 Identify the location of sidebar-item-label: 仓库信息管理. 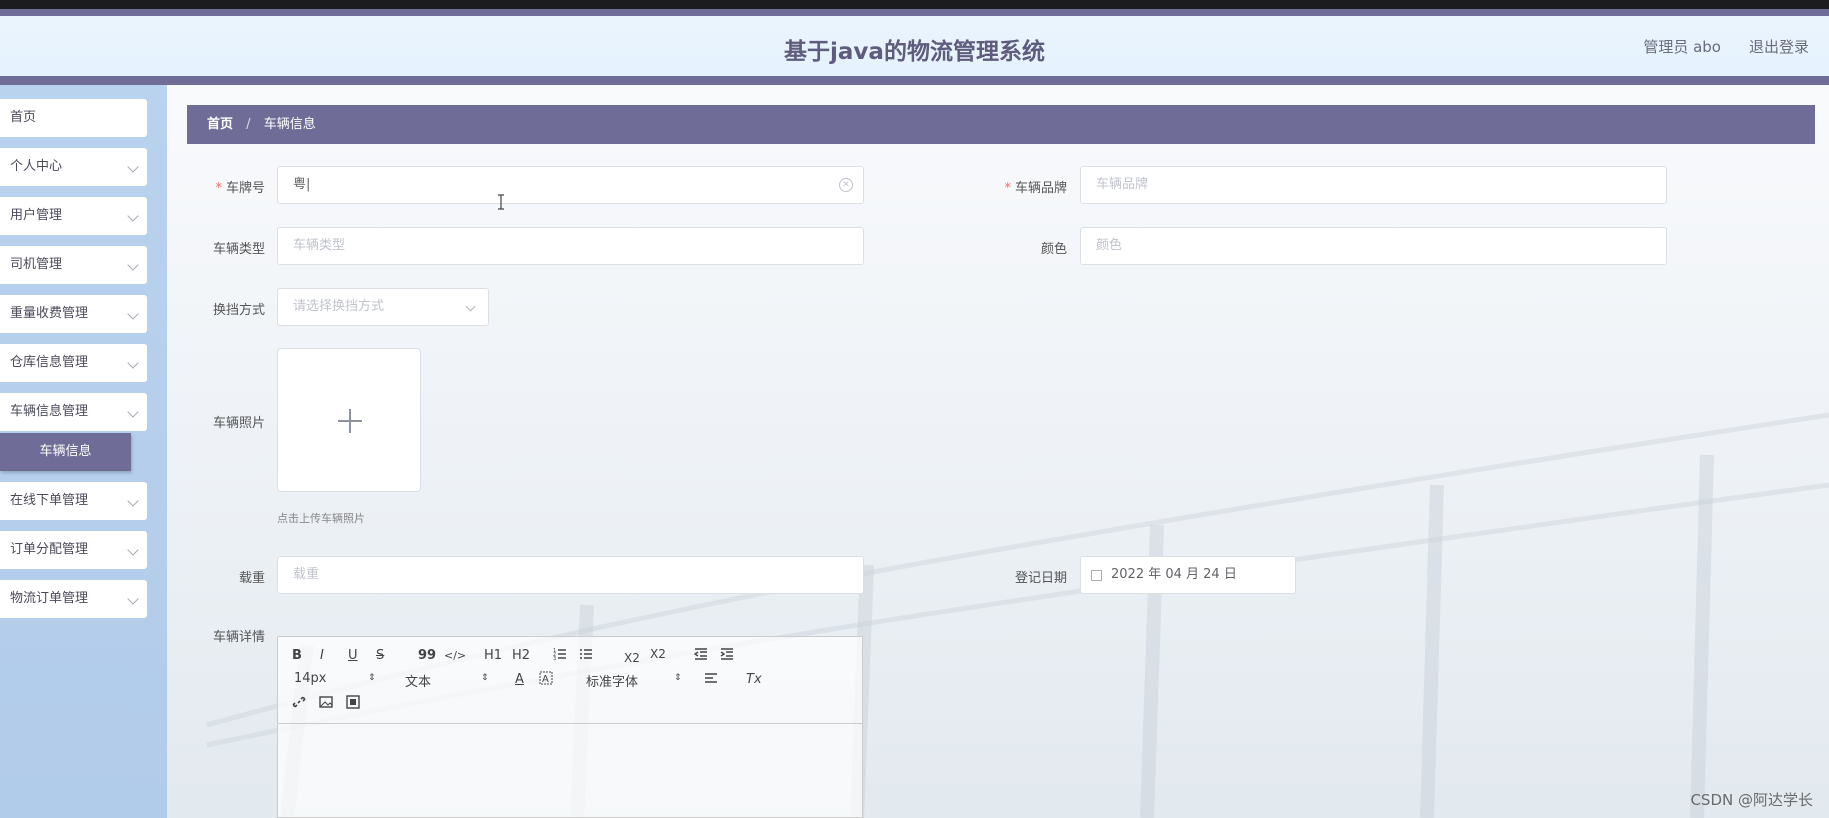
(49, 362).